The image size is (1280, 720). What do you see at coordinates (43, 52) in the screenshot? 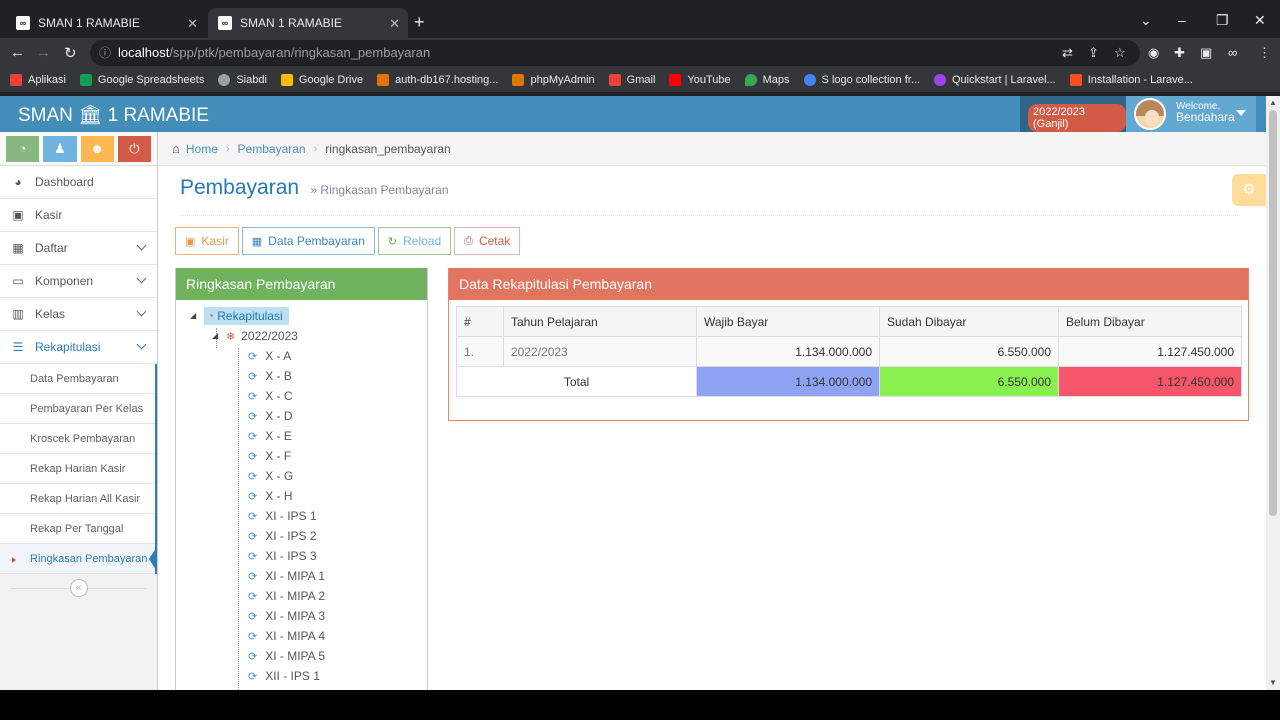
I see `forward-icon: →` at bounding box center [43, 52].